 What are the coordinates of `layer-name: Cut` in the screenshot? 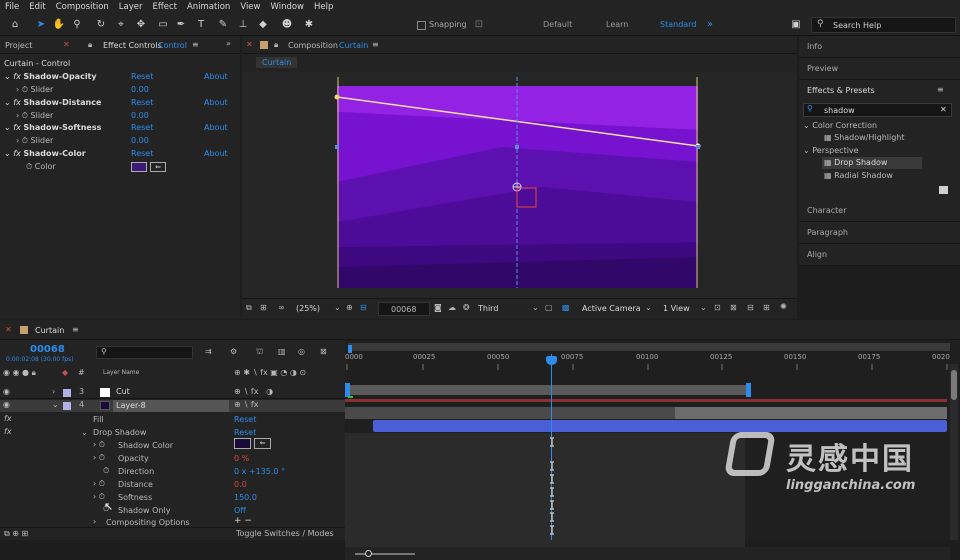 It's located at (123, 391).